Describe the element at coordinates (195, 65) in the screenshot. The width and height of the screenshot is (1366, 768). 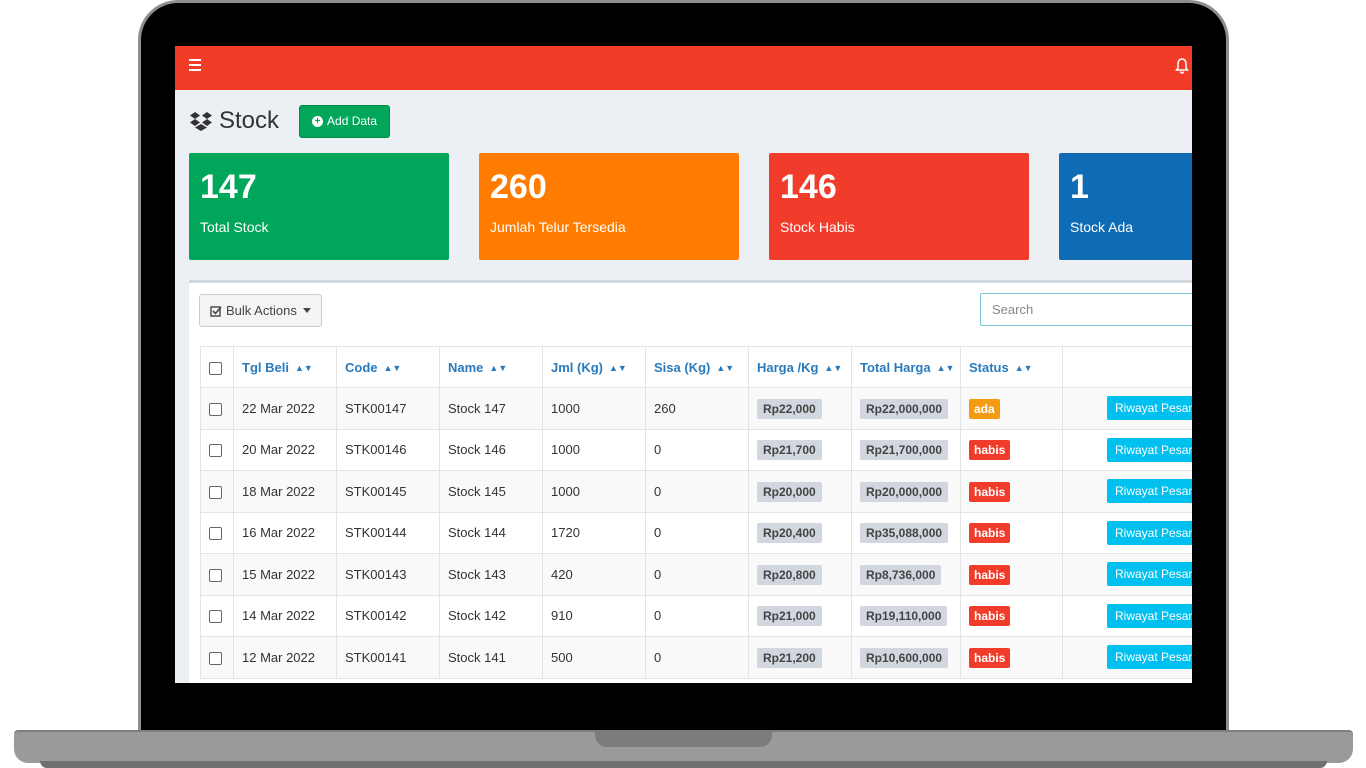
I see `hamburger-icon` at that location.